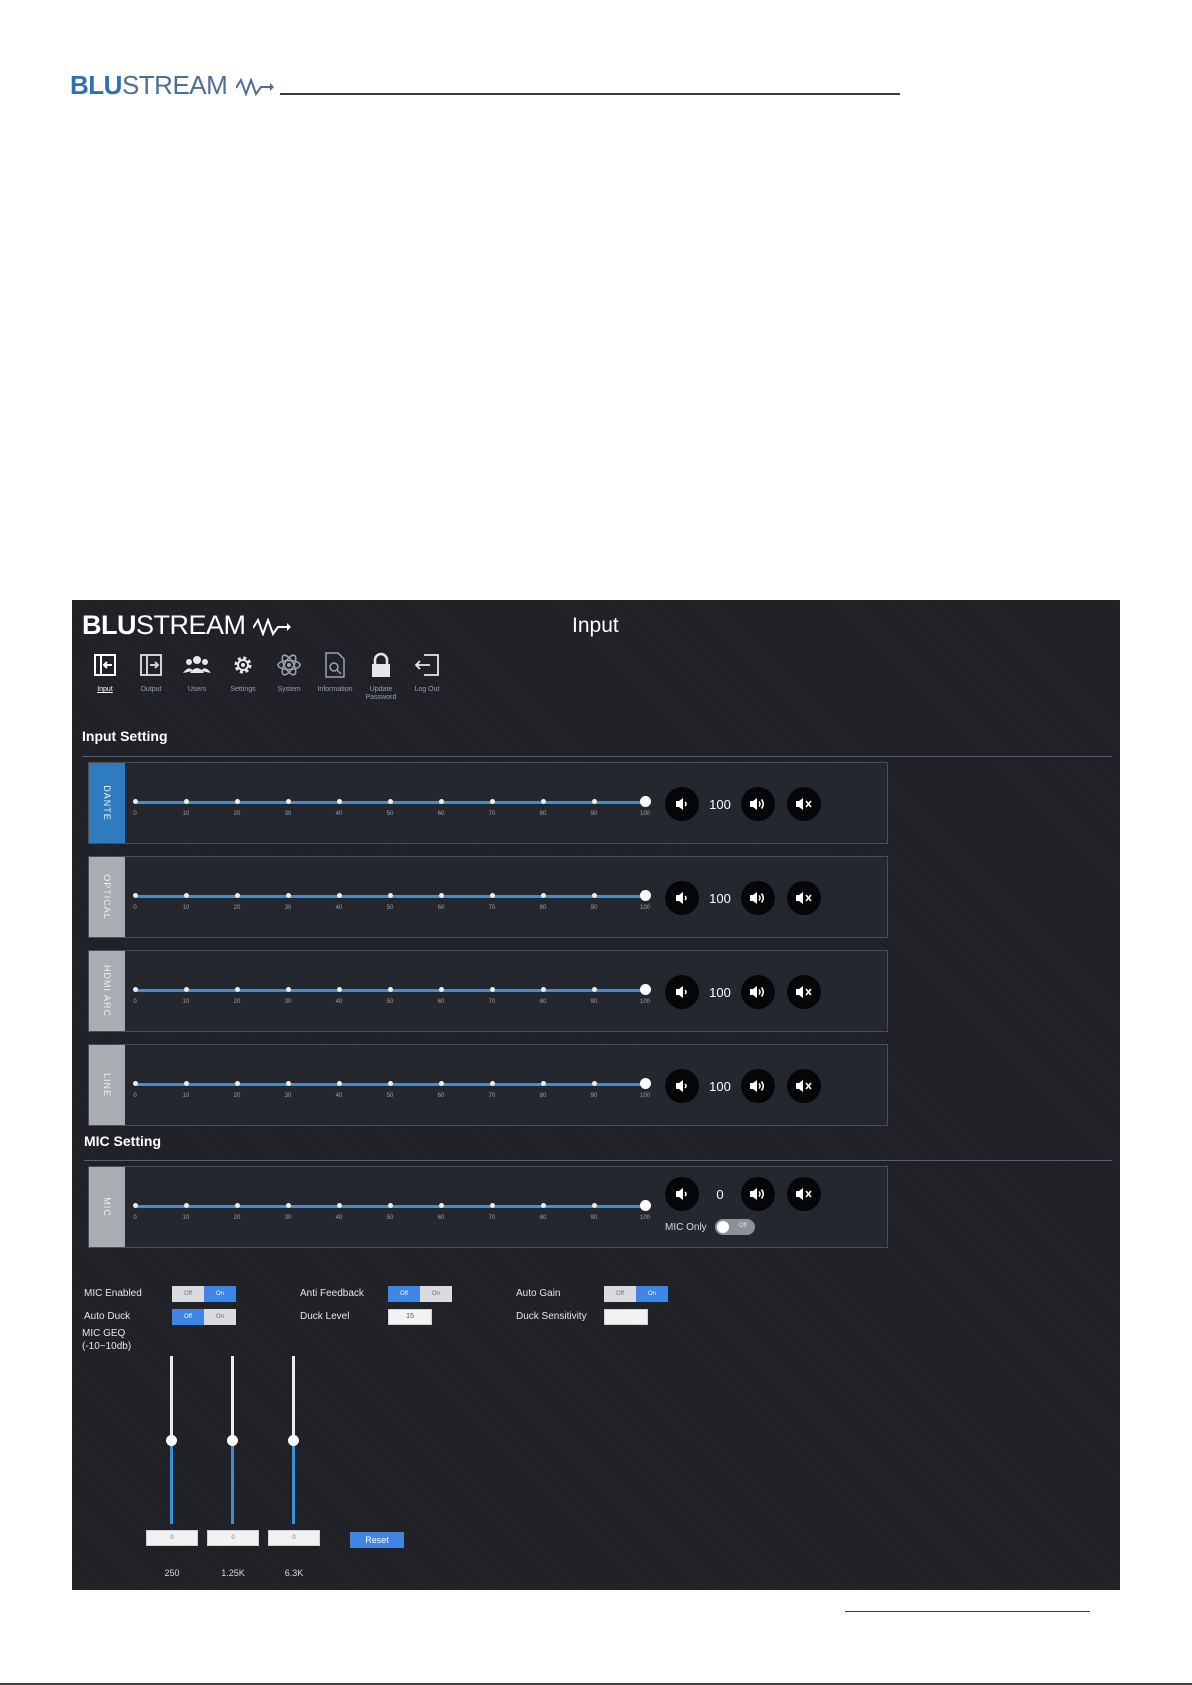 Image resolution: width=1192 pixels, height=1685 pixels. What do you see at coordinates (107, 1340) in the screenshot?
I see `mic-geq-label: MIC GEQ (-10~10db)` at bounding box center [107, 1340].